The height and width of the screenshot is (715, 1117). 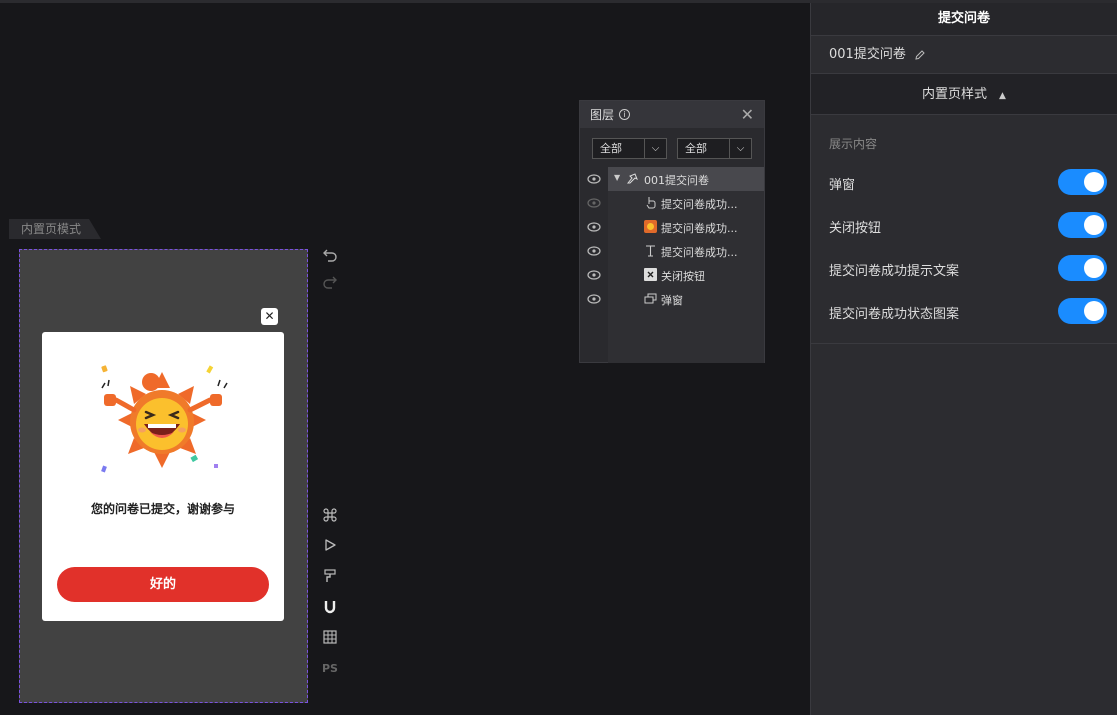 What do you see at coordinates (867, 54) in the screenshot?
I see `page-name: 001提交问卷` at bounding box center [867, 54].